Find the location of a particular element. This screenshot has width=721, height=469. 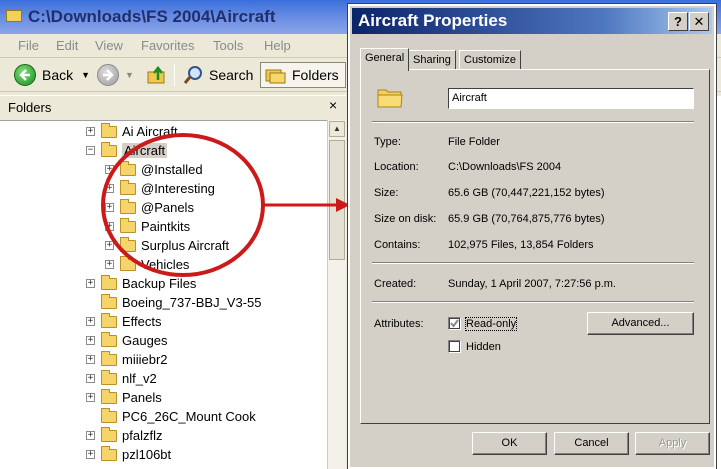

tree-item: + Surplus Aircraft is located at coordinates (167, 245).